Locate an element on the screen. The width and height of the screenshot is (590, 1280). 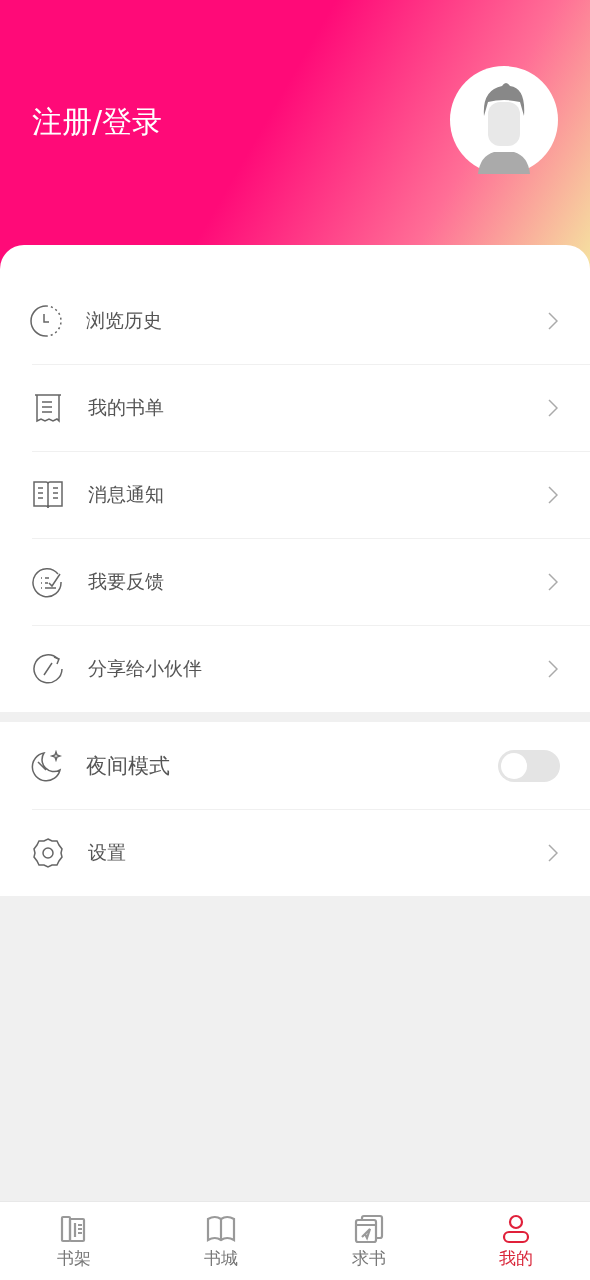
tab: 我的 is located at coordinates (516, 1241).